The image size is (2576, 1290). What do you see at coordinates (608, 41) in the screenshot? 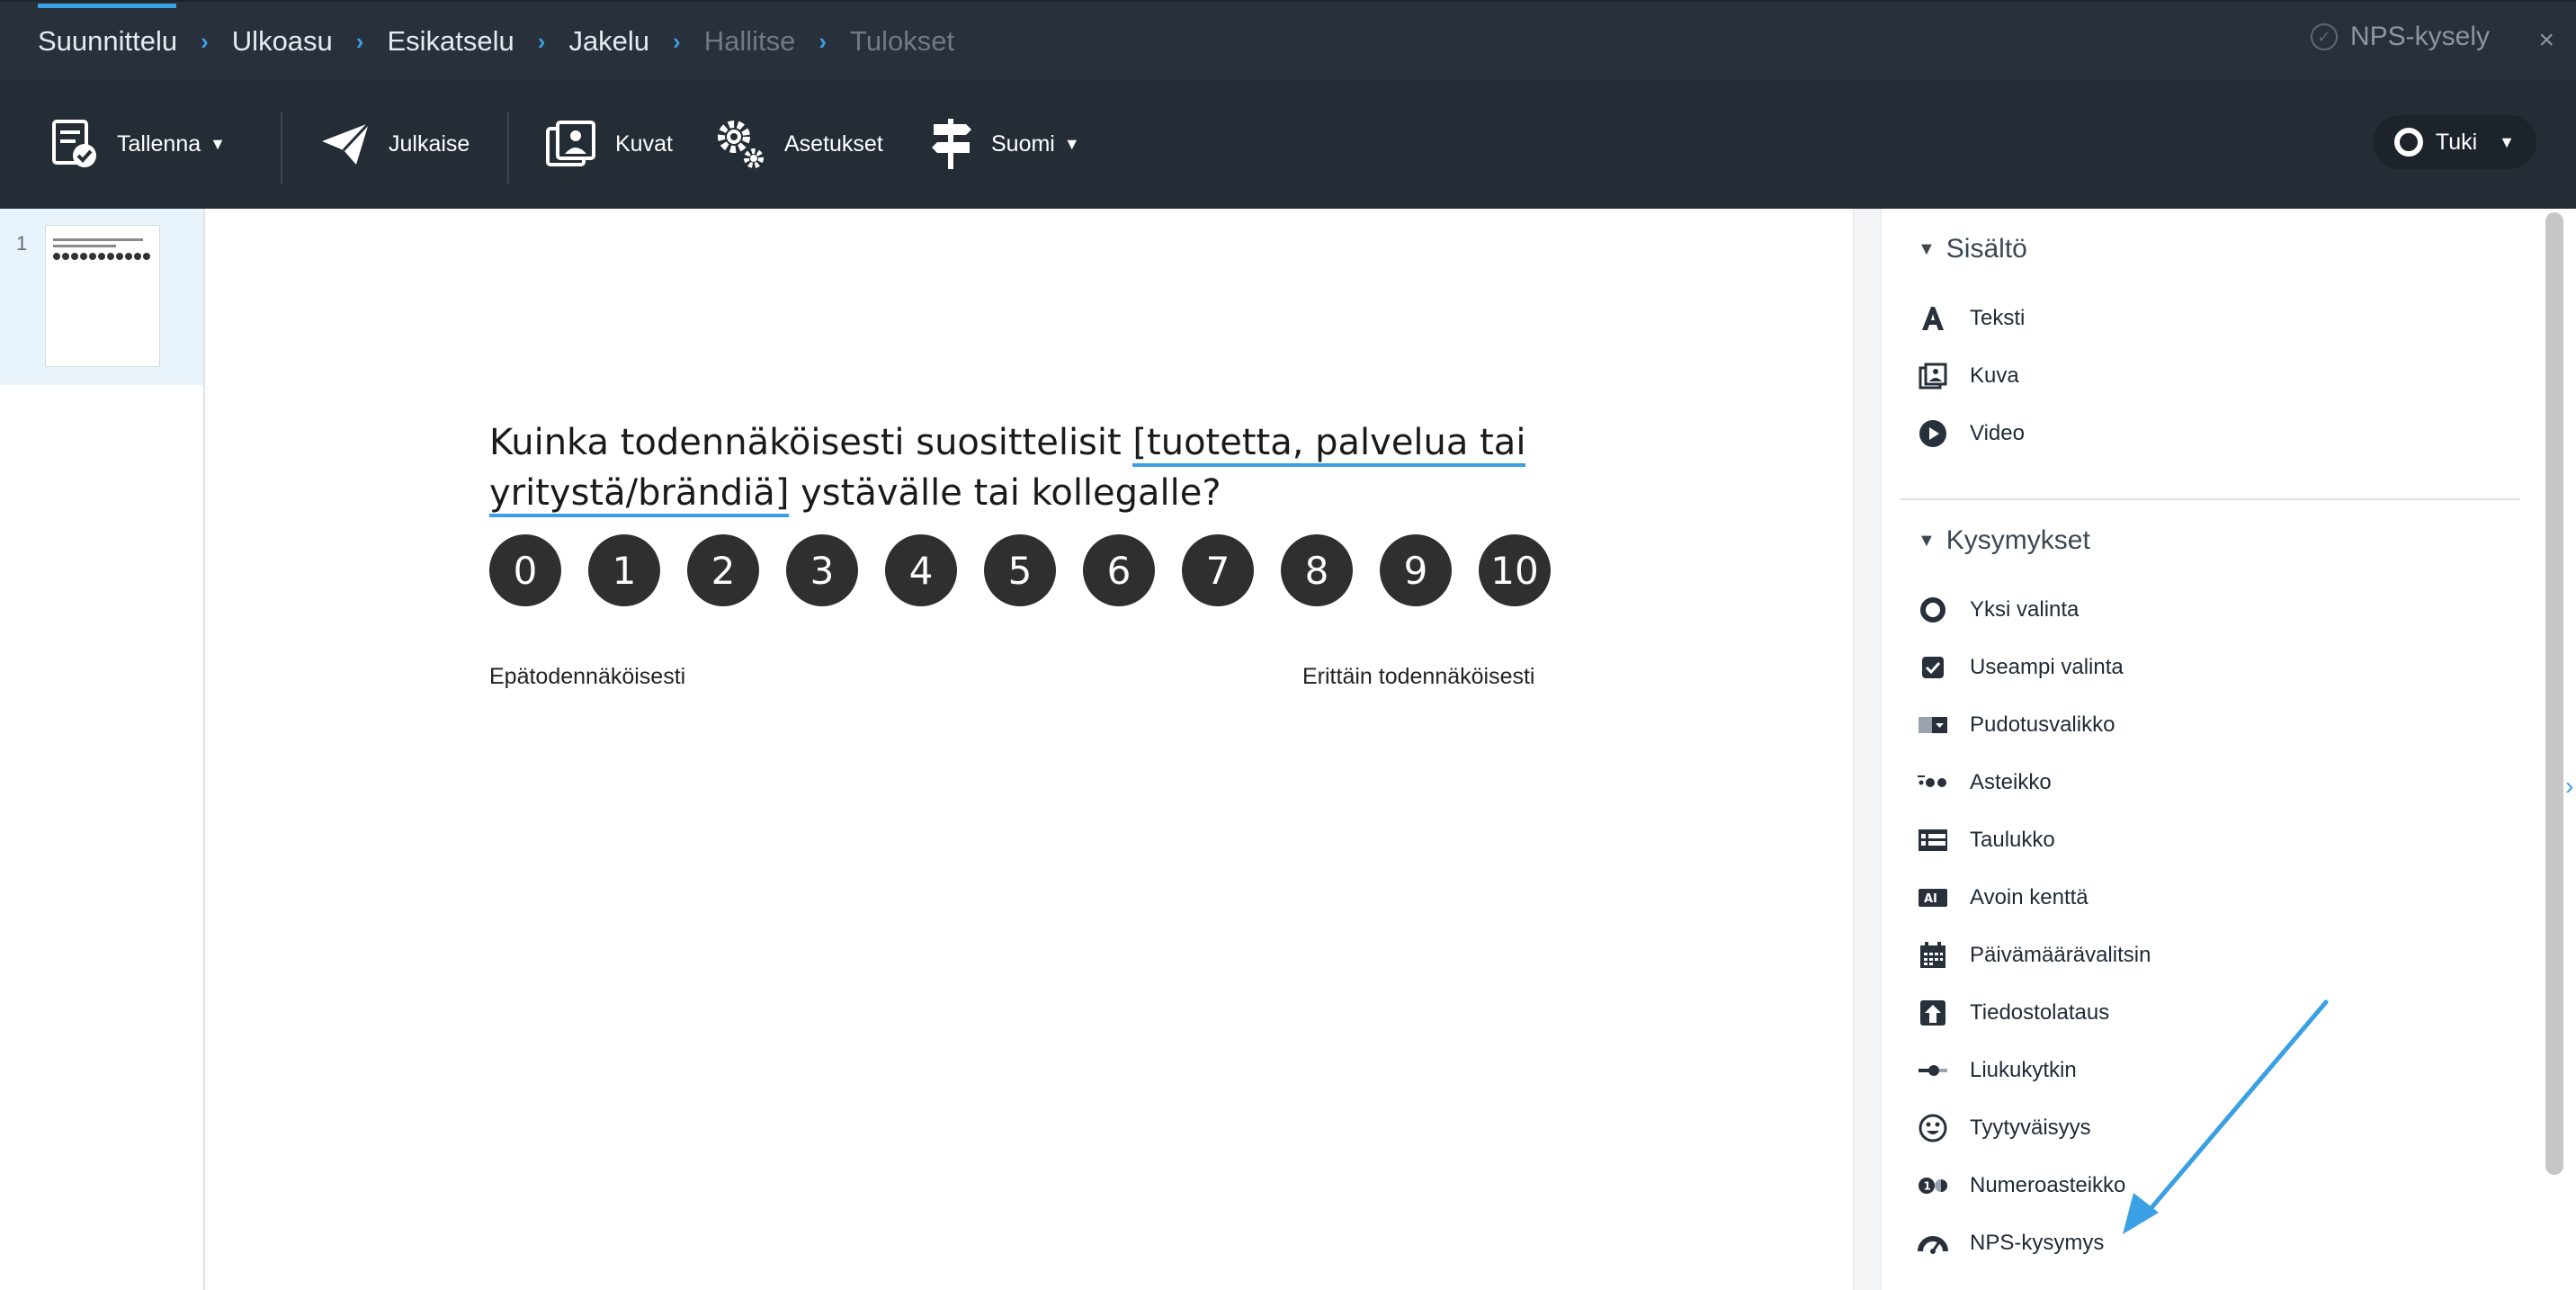
I see `tab-distribution: Jakelu` at bounding box center [608, 41].